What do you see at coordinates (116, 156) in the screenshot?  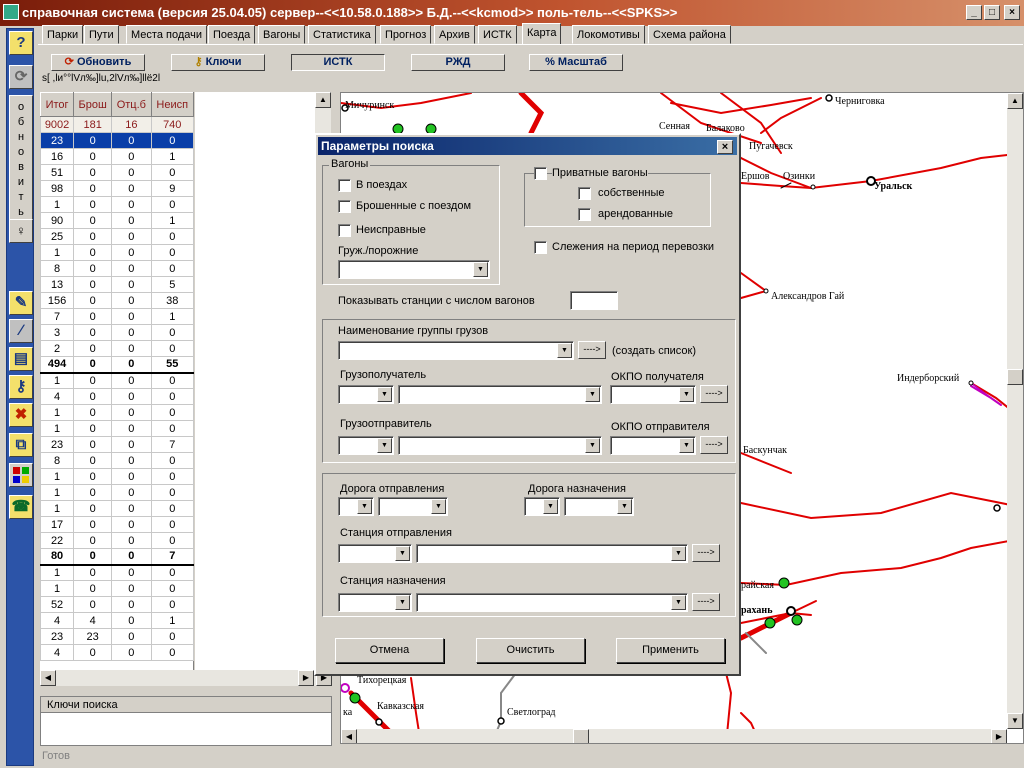 I see `table-row: 16 0 0 1` at bounding box center [116, 156].